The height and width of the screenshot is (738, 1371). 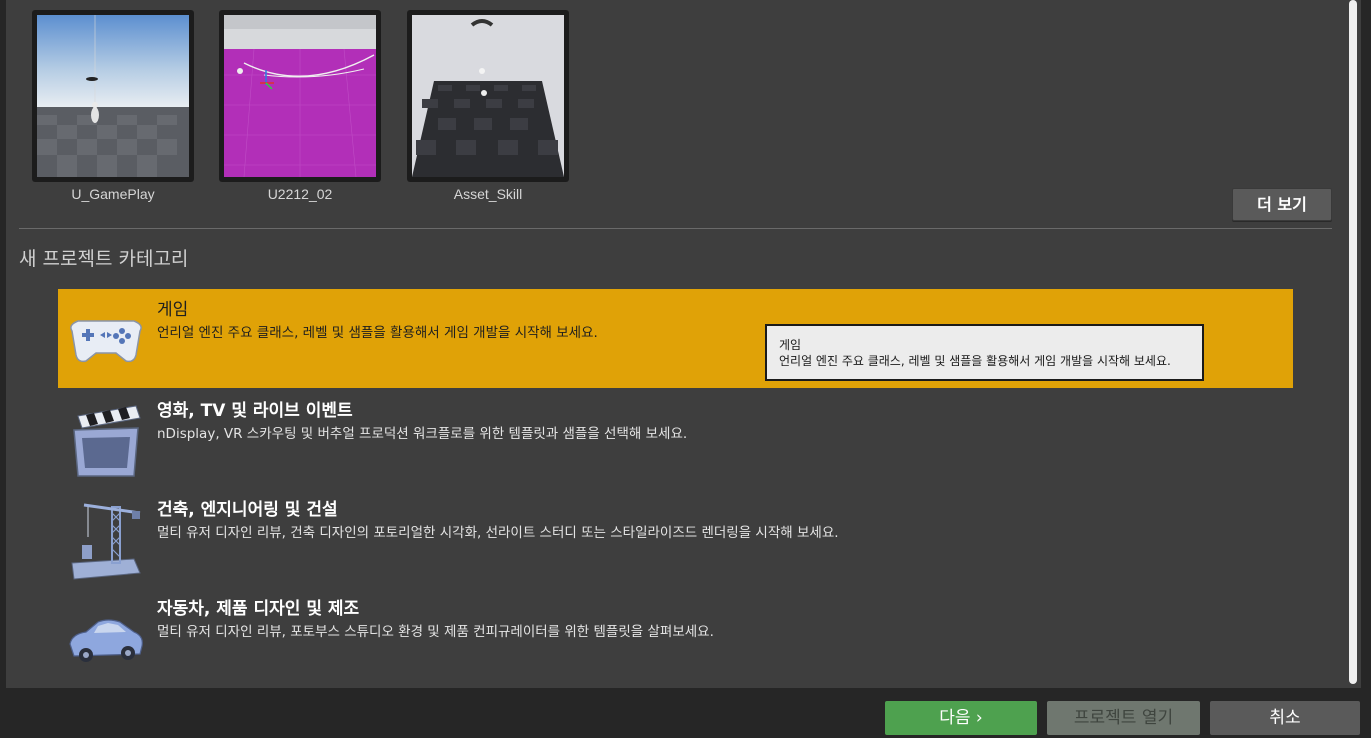 I want to click on project-name: U2212_02, so click(x=300, y=194).